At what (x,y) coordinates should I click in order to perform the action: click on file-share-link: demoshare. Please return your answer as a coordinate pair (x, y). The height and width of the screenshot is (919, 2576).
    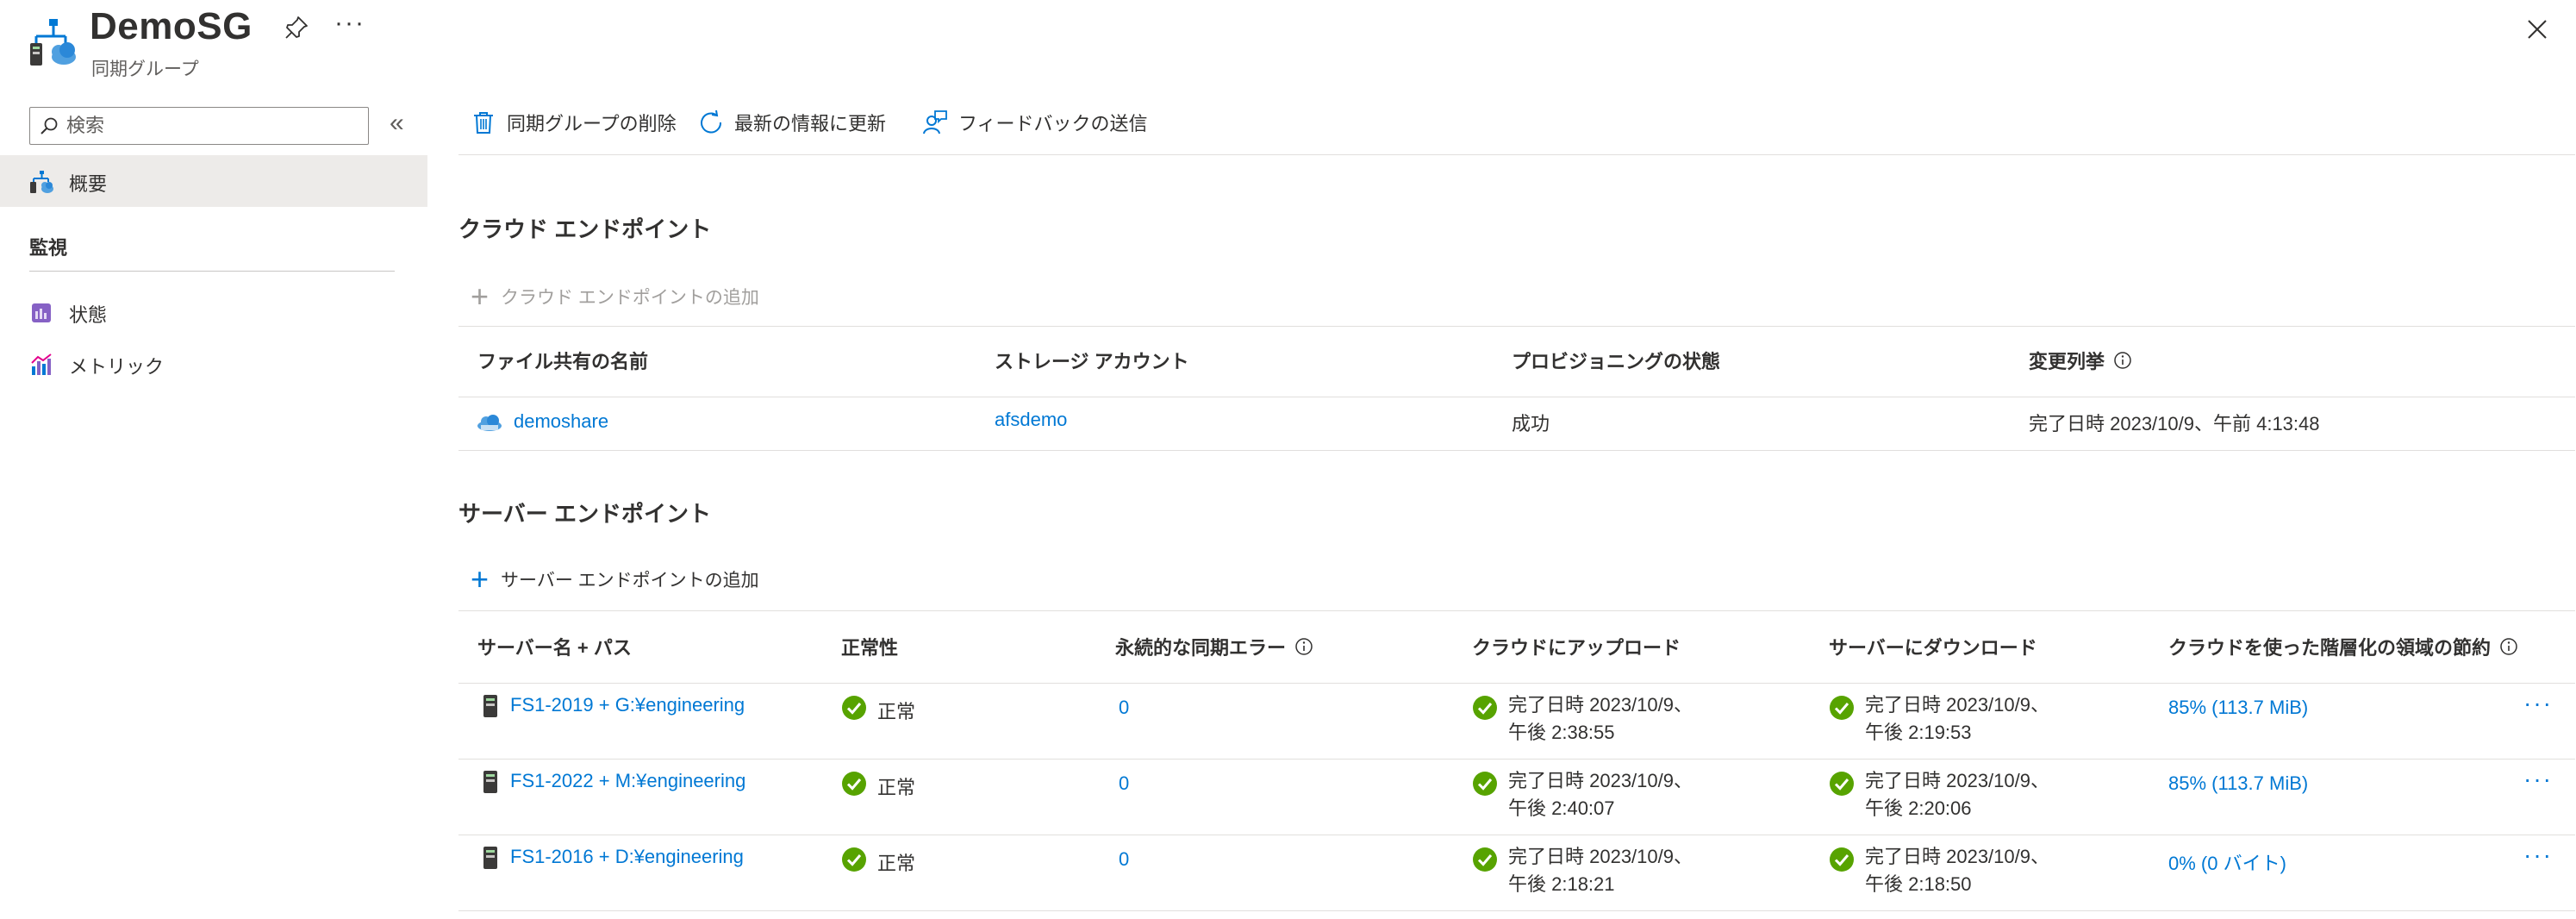
    Looking at the image, I should click on (561, 421).